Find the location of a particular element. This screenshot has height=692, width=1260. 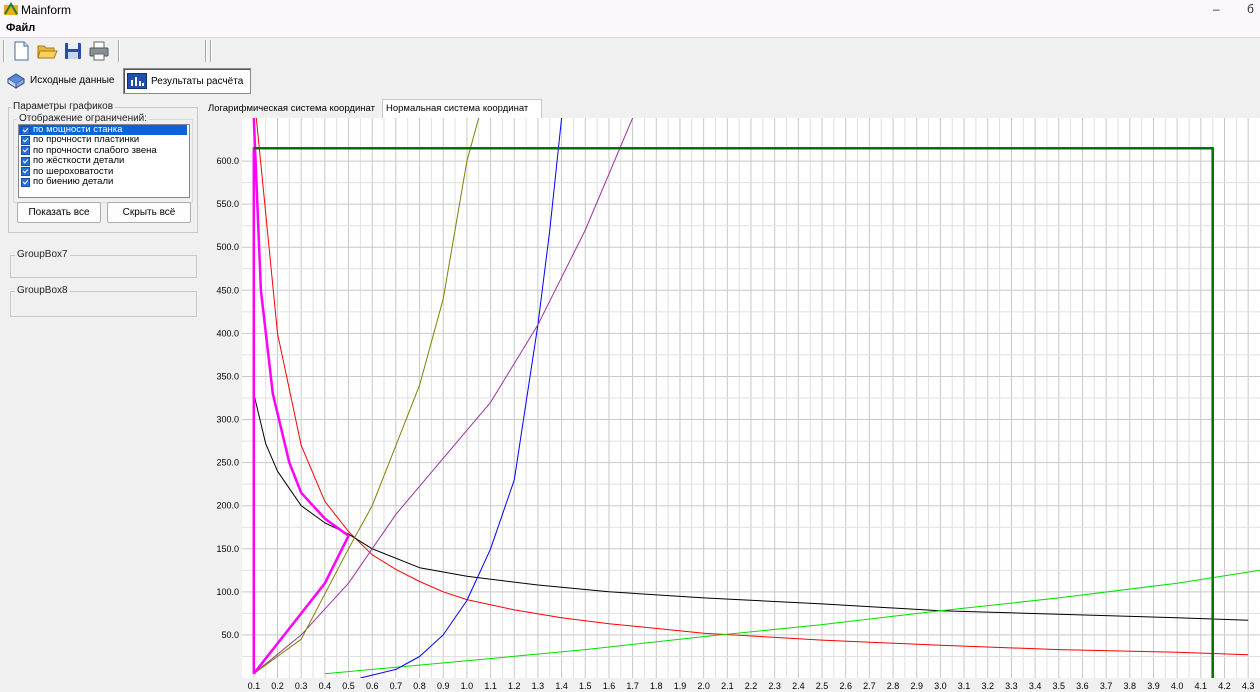

x-tick-label: 1.2 is located at coordinates (514, 686).